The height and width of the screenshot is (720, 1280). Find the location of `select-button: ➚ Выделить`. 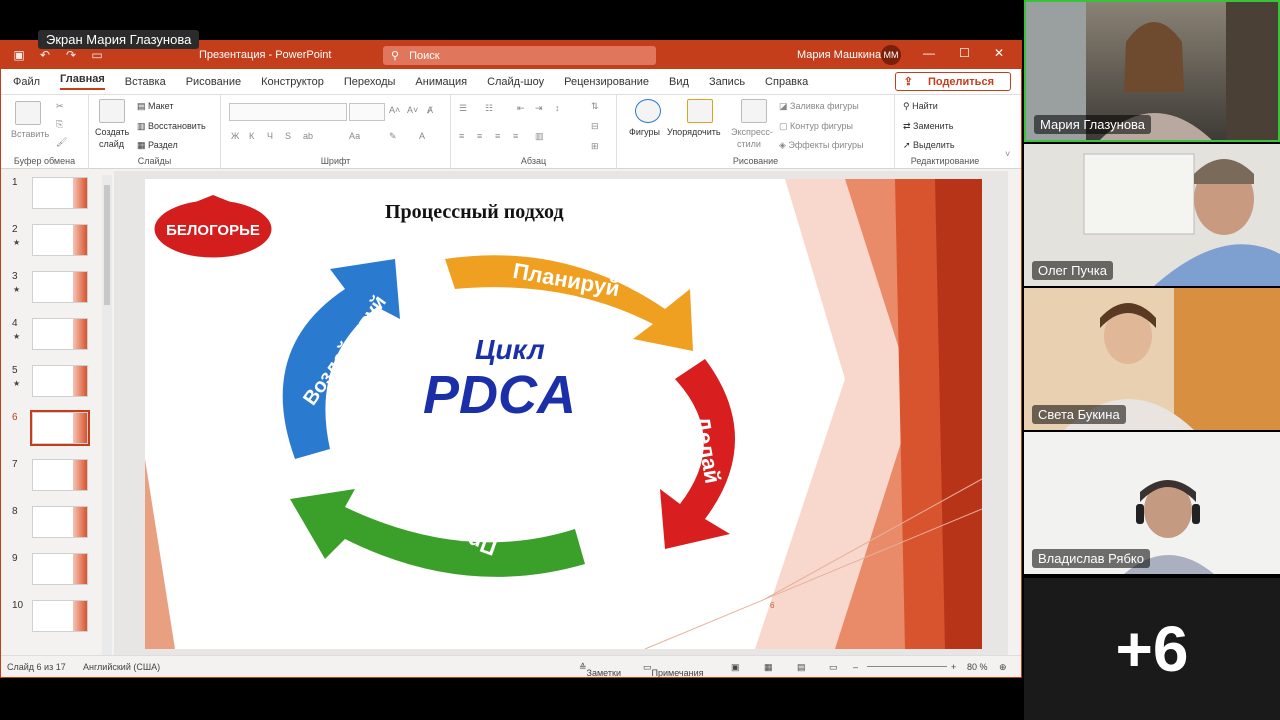

select-button: ➚ Выделить is located at coordinates (929, 145).